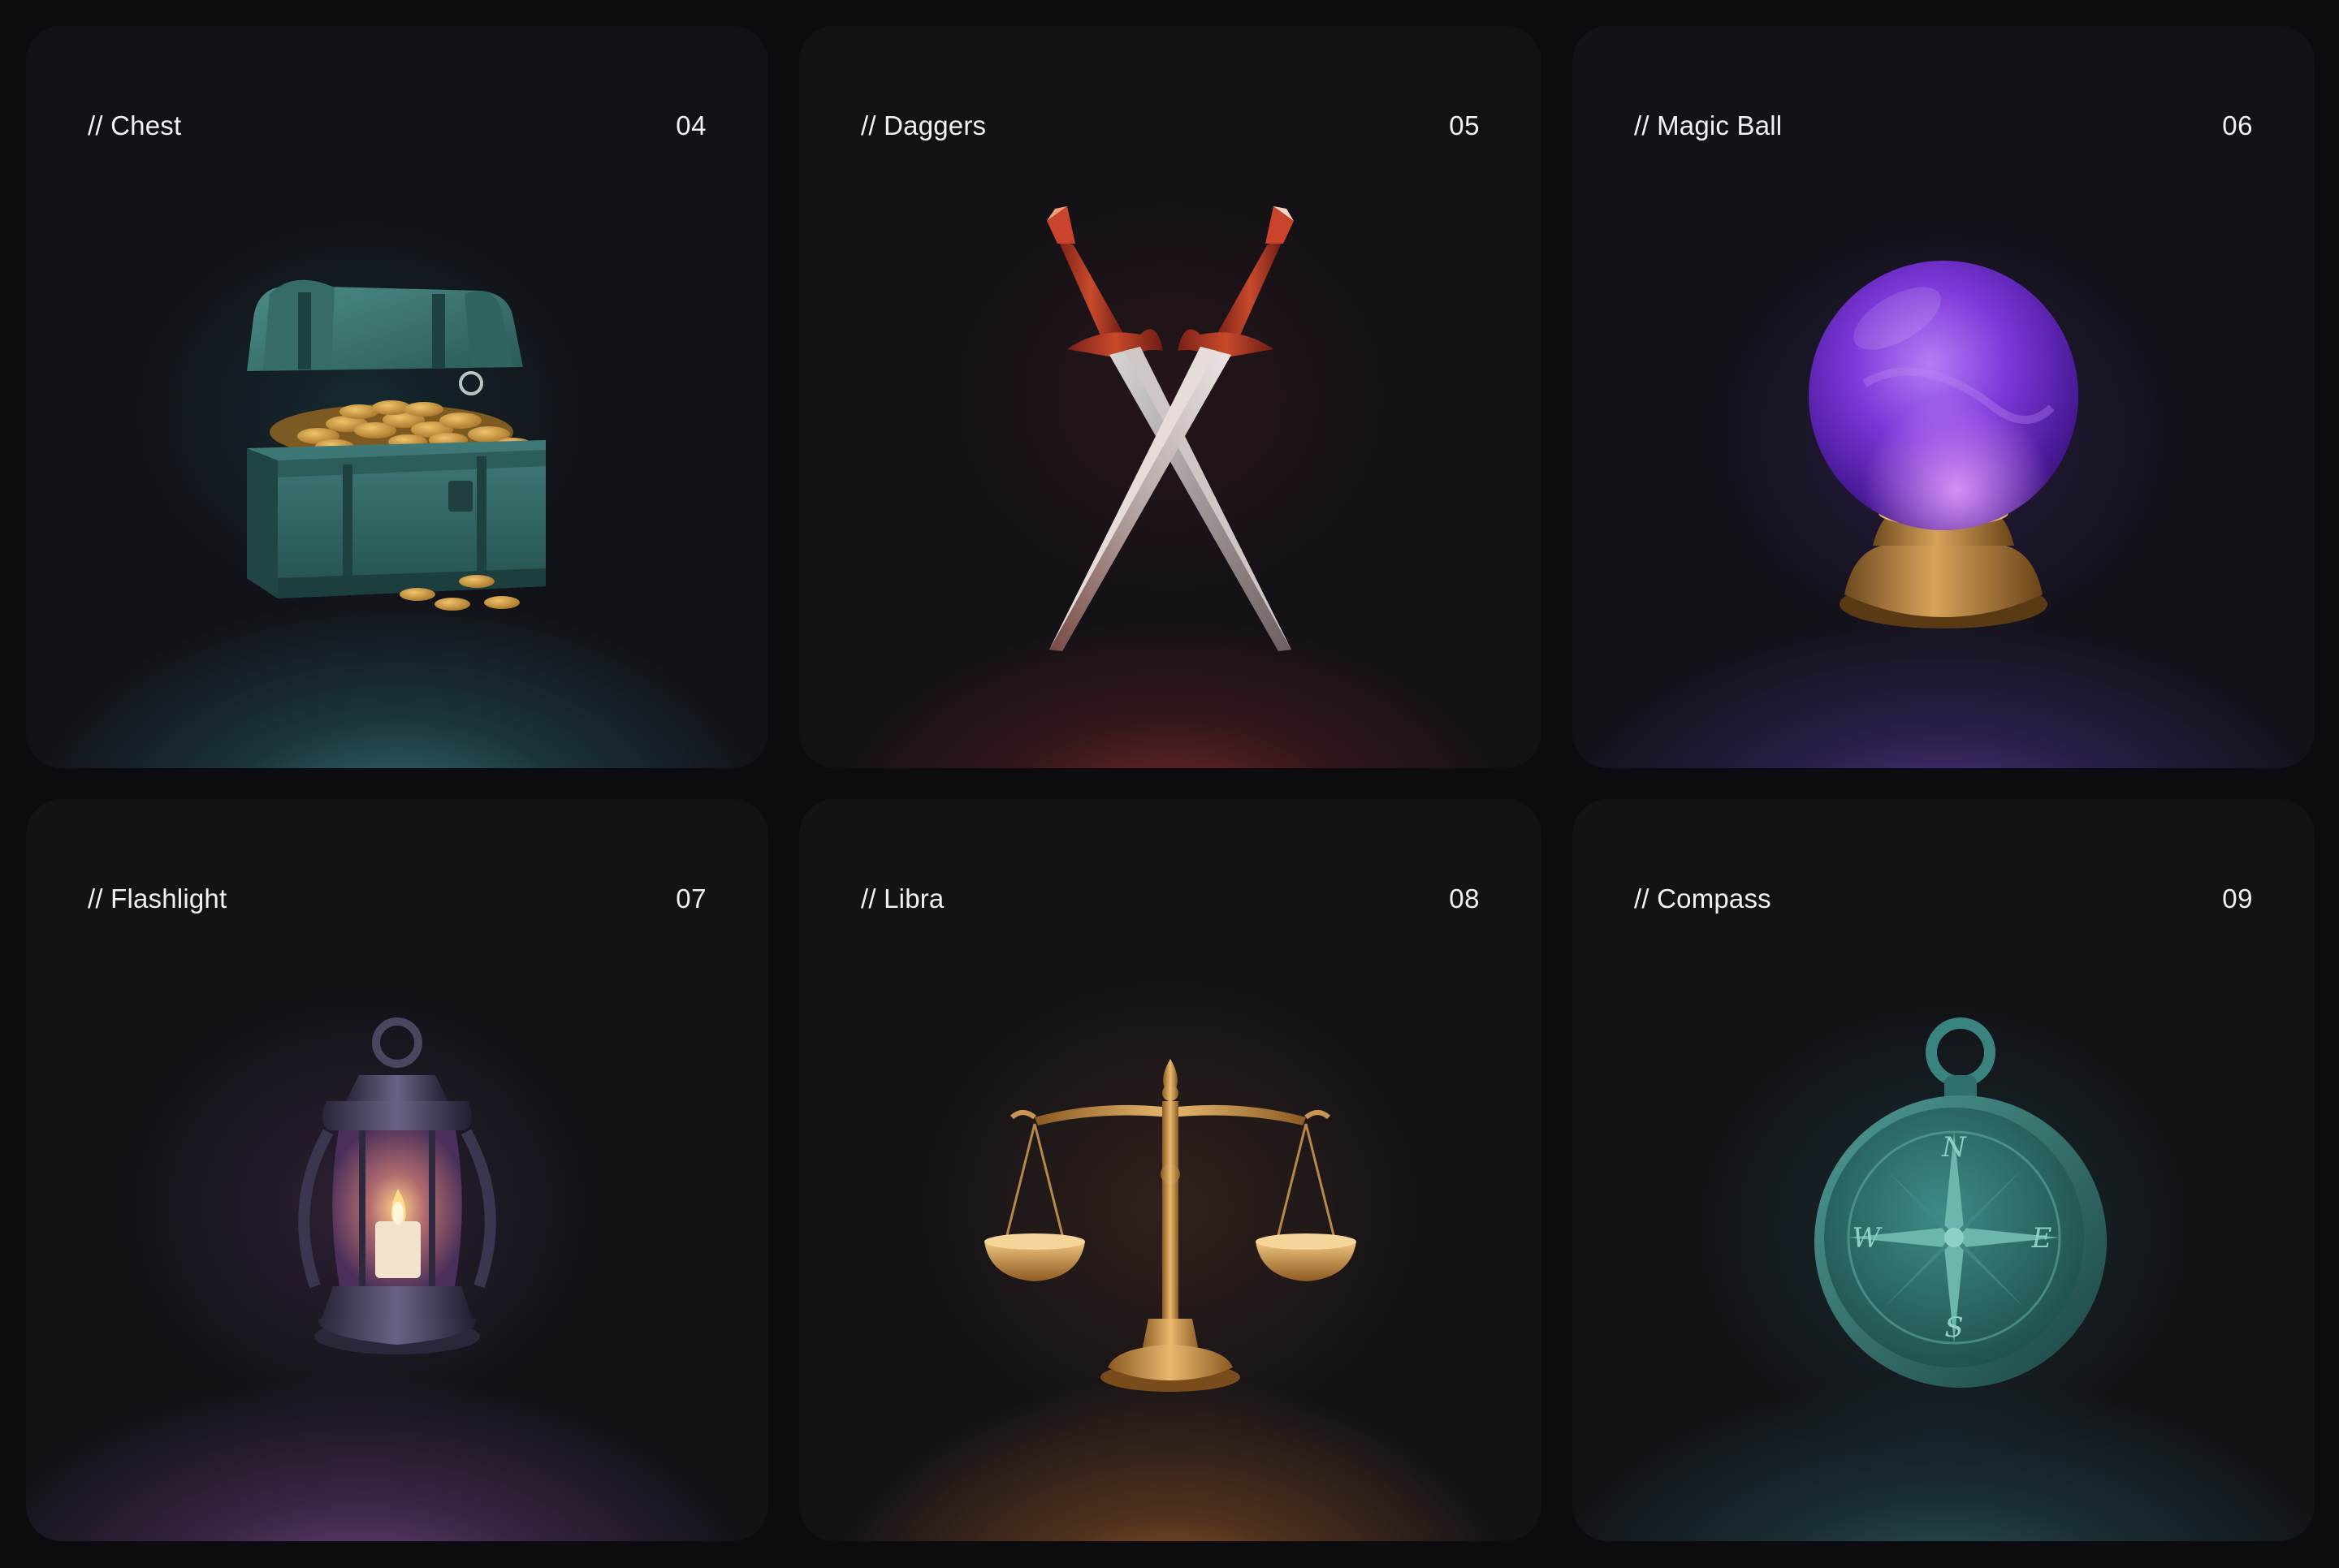 Image resolution: width=2339 pixels, height=1568 pixels. I want to click on compass-letter-w: W, so click(1868, 1238).